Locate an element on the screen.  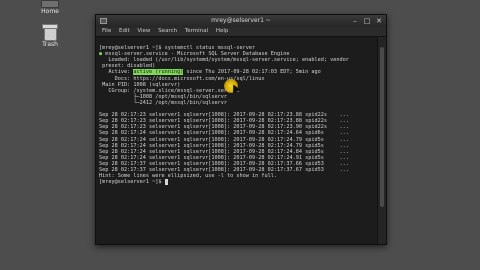
maximize-icon: □ is located at coordinates (367, 21).